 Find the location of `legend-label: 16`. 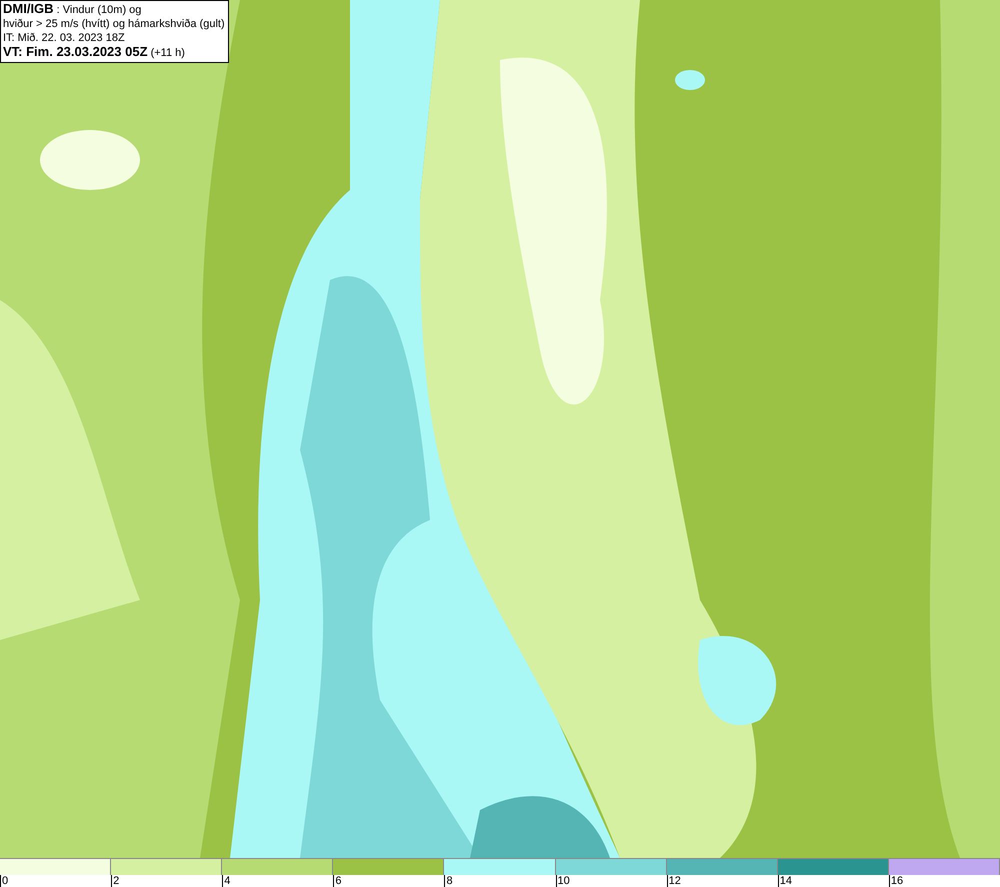

legend-label: 16 is located at coordinates (896, 881).